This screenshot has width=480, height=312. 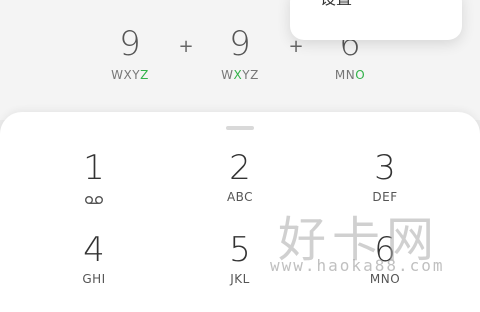 I want to click on dial-key-6: 6 MNO, so click(x=385, y=258).